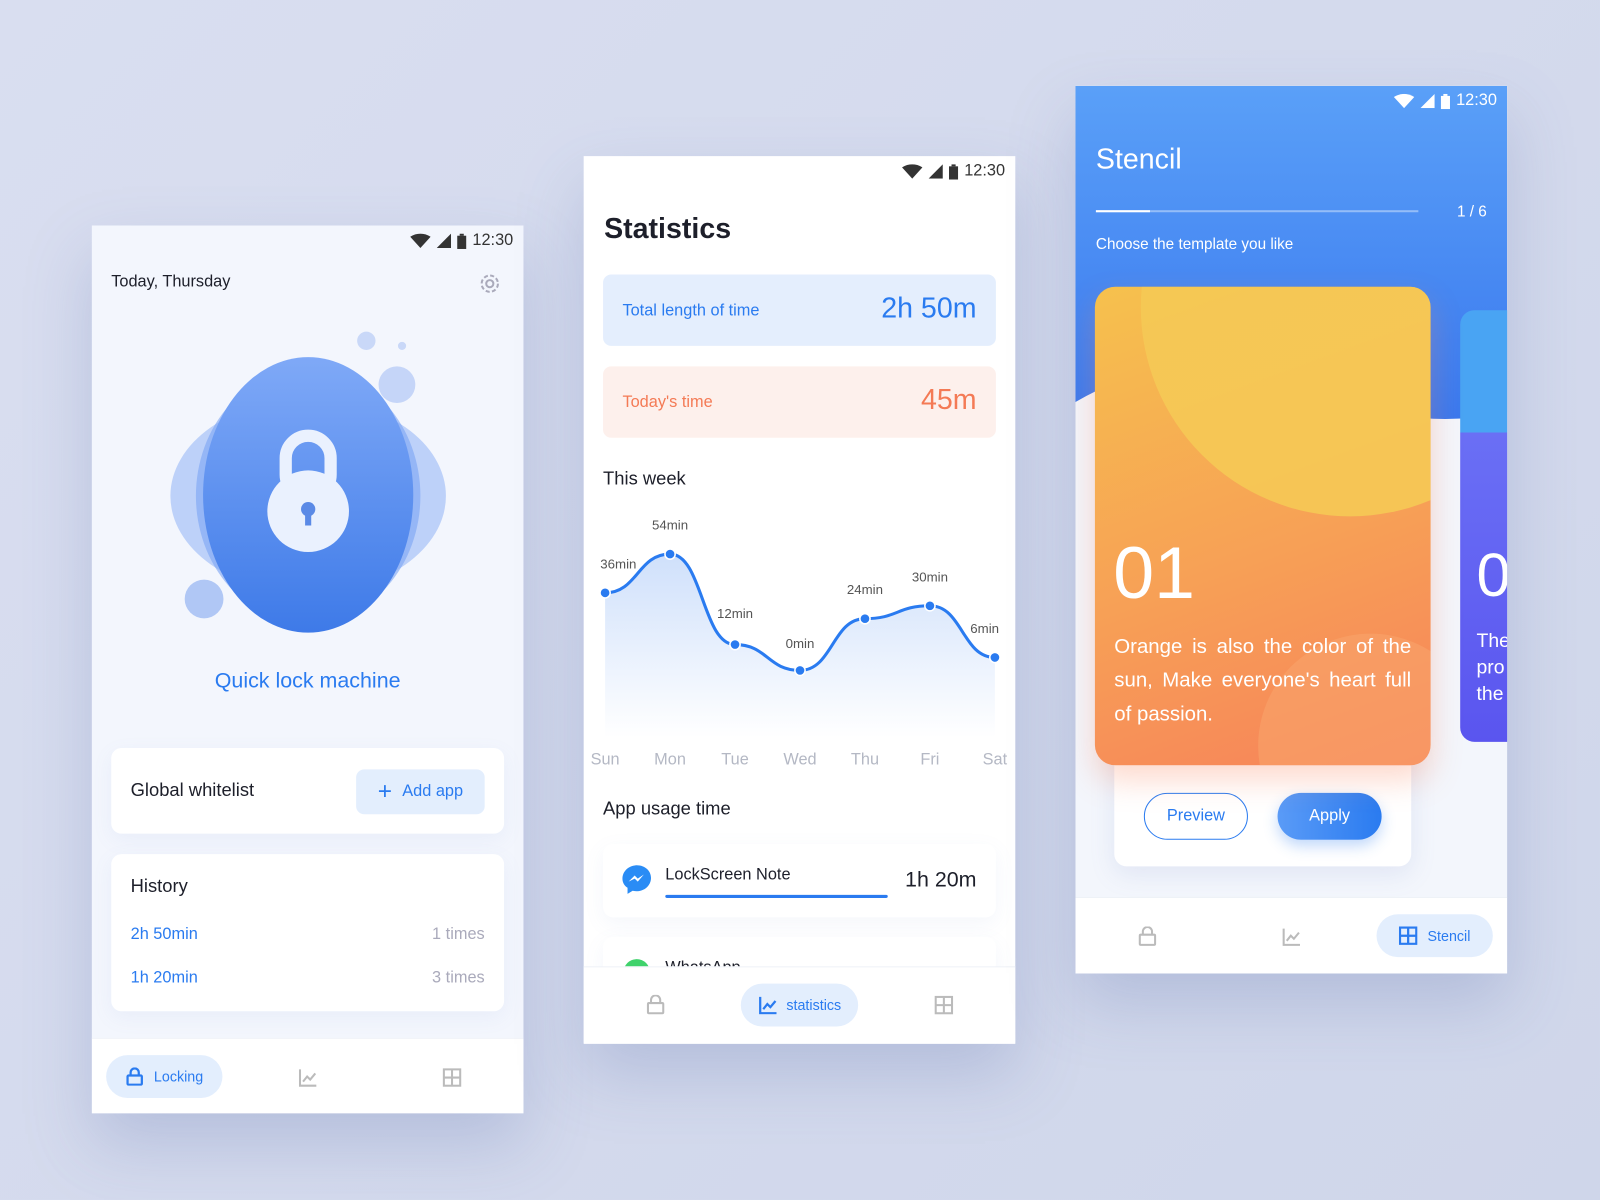 The image size is (1600, 1200). Describe the element at coordinates (929, 759) in the screenshot. I see `x-tick-label: Fri` at that location.